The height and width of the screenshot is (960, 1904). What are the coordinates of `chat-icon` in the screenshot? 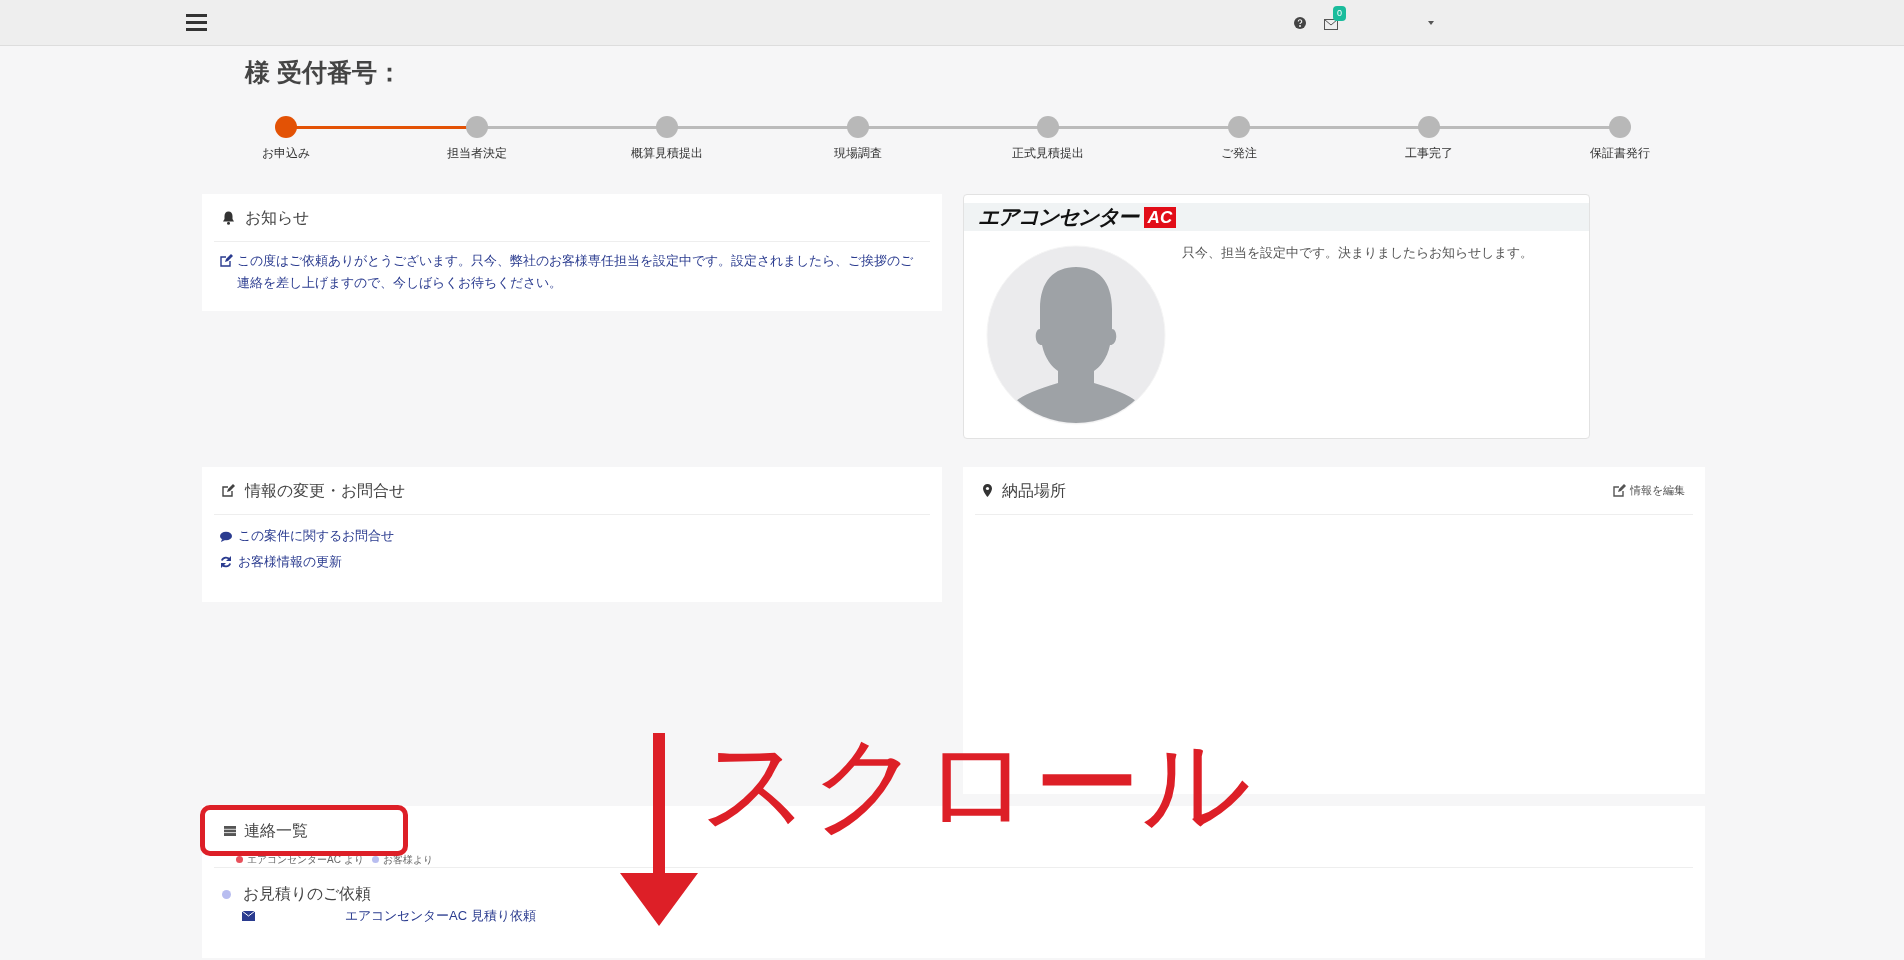 It's located at (226, 536).